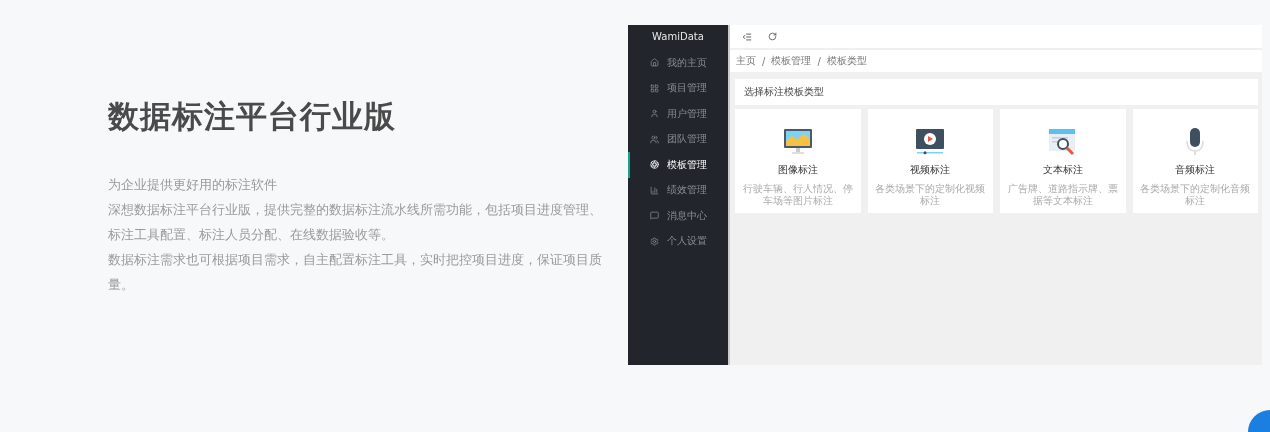  I want to click on description-text: 深想数据标注平台行业版，提供完整的数据标注流水线所需功能，包括项目进度管理、标注工具配置、标注人员分配、在线数据验收等。, so click(355, 222).